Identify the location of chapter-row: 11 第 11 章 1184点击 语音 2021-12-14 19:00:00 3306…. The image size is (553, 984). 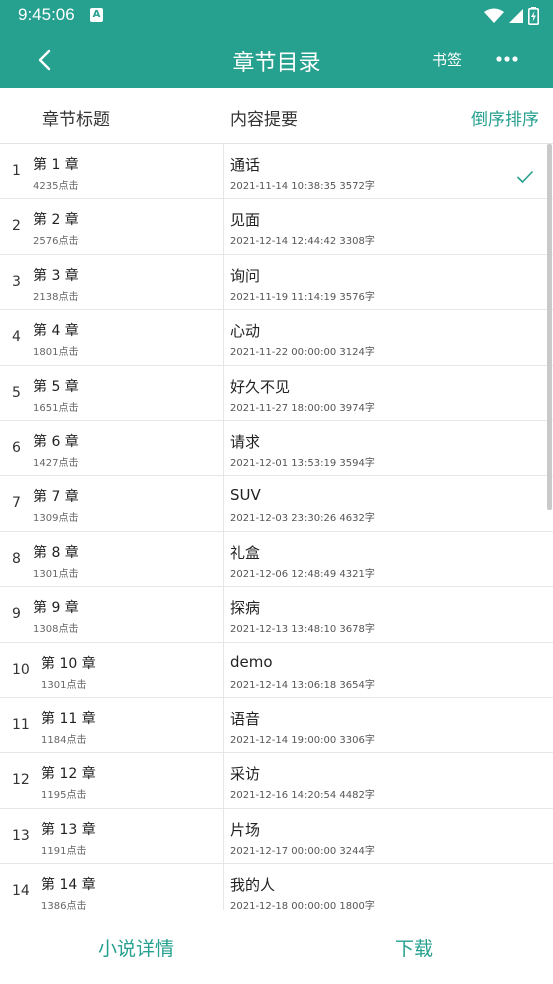
(276, 725).